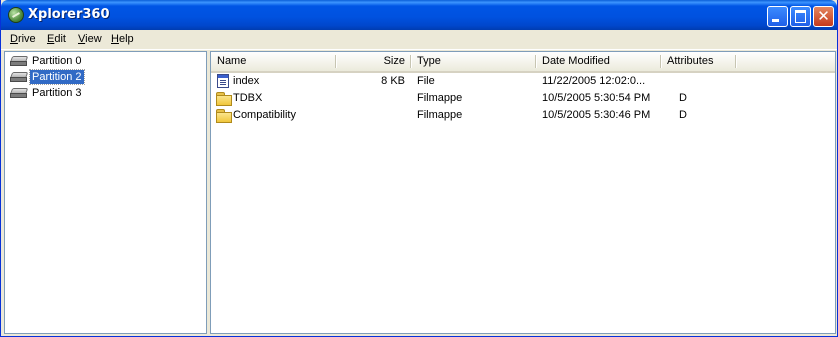  What do you see at coordinates (800, 16) in the screenshot?
I see `maximize-button` at bounding box center [800, 16].